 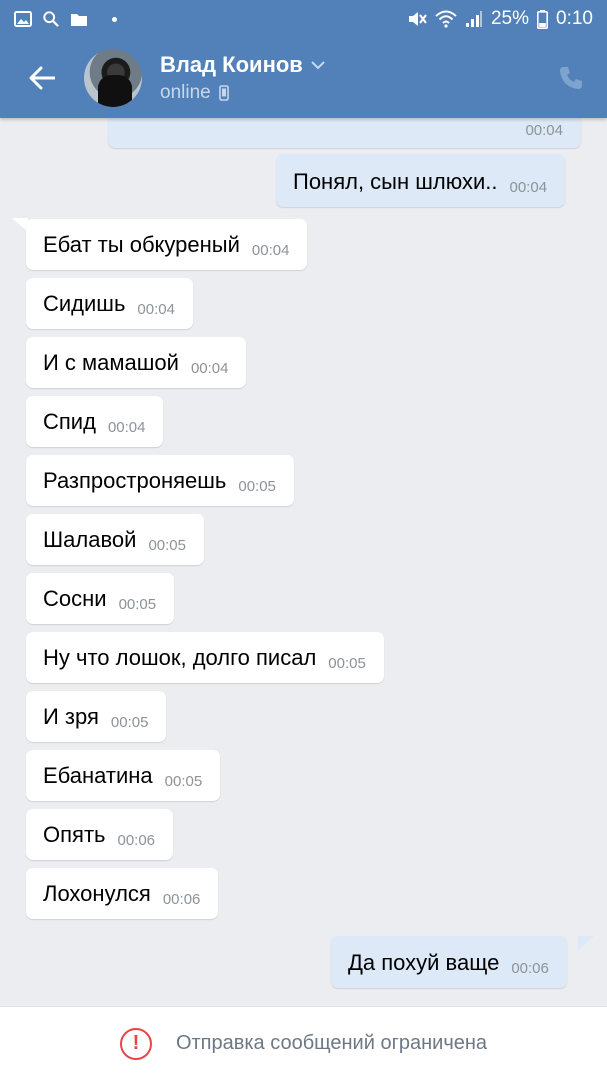 I want to click on signal-icon, so click(x=473, y=19).